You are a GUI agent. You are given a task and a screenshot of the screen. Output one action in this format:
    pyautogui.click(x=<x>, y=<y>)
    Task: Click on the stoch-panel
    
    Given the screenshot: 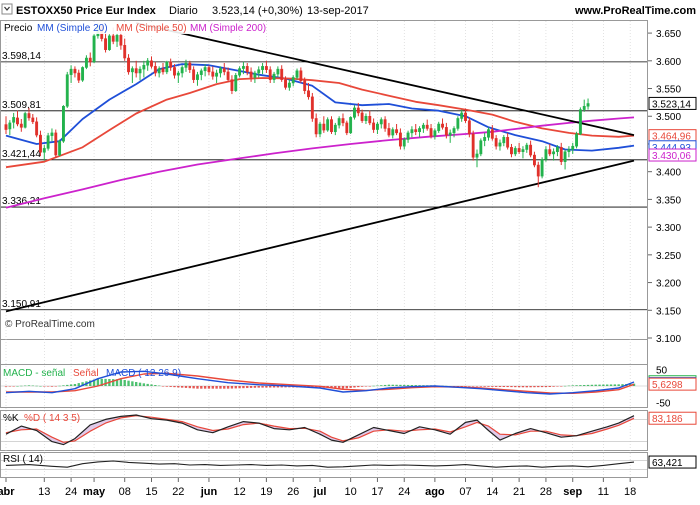 What is the action you would take?
    pyautogui.click(x=324, y=430)
    